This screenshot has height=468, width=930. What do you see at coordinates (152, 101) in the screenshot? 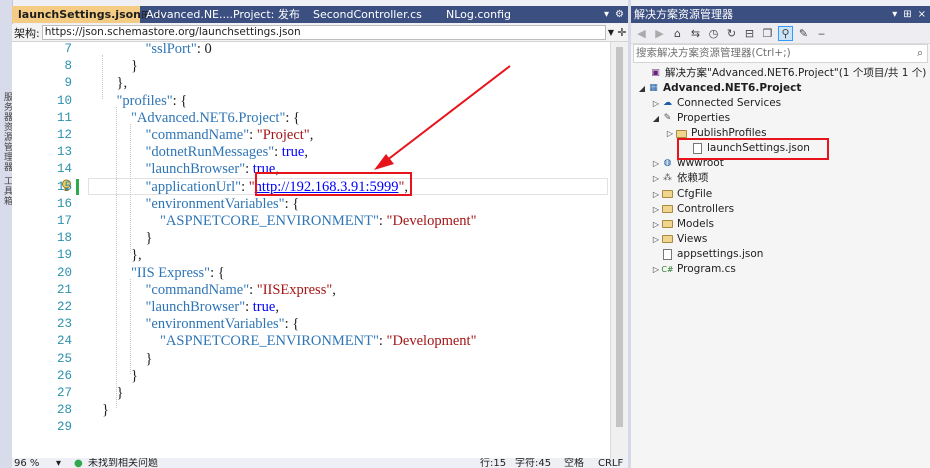
I see `code-line: "profiles": {` at bounding box center [152, 101].